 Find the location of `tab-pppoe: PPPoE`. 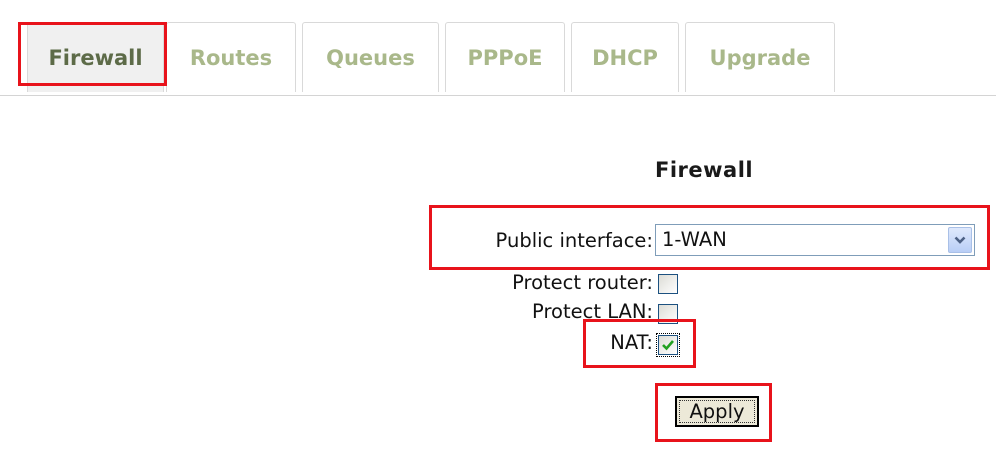

tab-pppoe: PPPoE is located at coordinates (505, 57).